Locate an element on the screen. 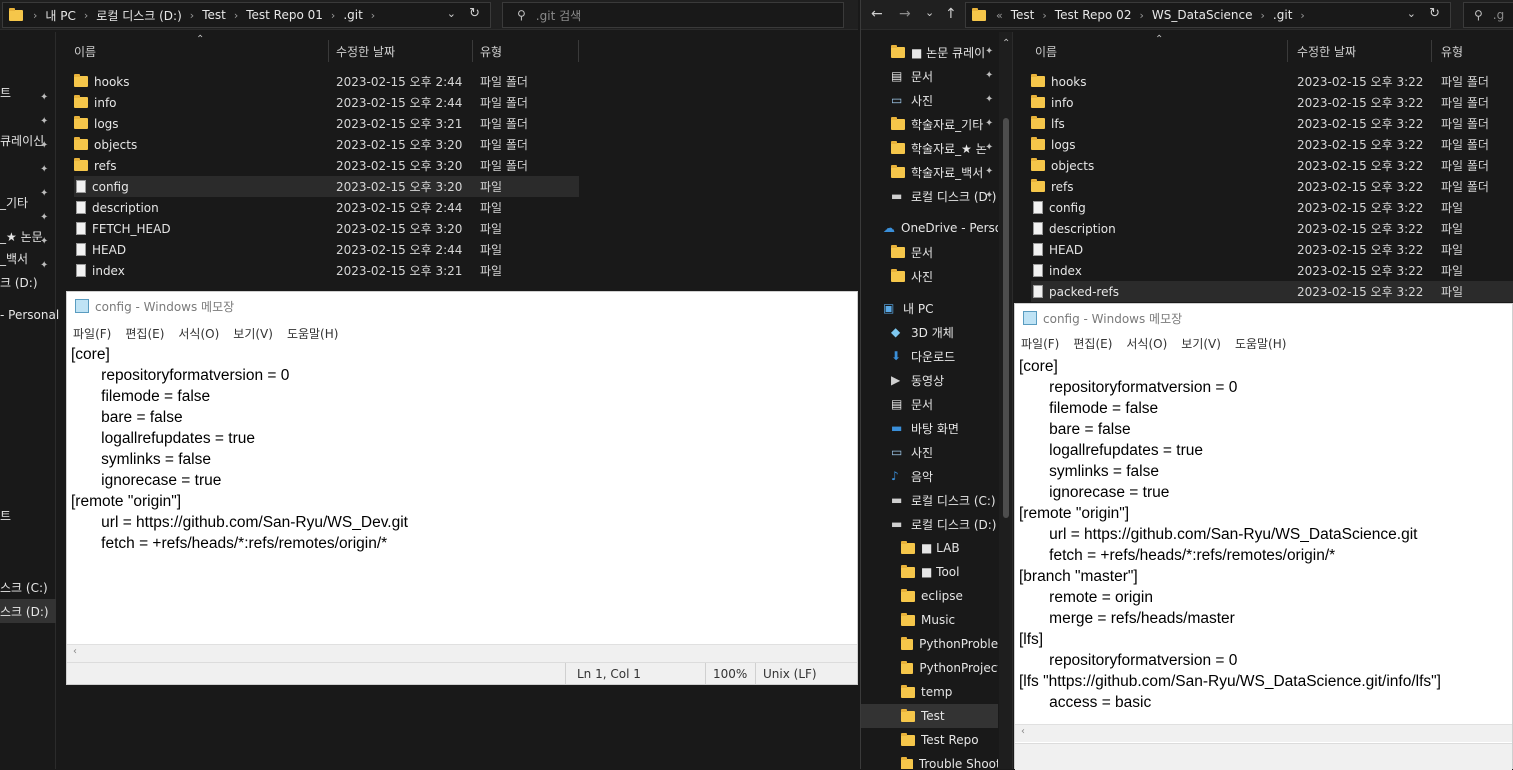 The width and height of the screenshot is (1513, 770). nav-item: 크 (D:) is located at coordinates (19, 282).